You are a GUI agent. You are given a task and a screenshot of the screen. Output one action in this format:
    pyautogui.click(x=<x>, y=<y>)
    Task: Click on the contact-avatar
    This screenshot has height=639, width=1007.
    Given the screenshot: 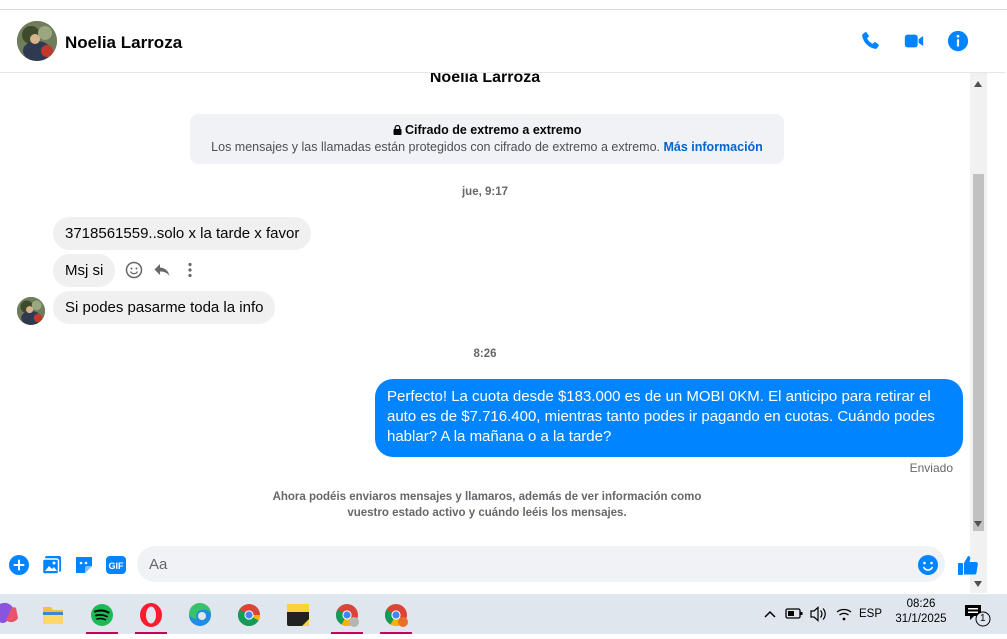 What is the action you would take?
    pyautogui.click(x=37, y=41)
    